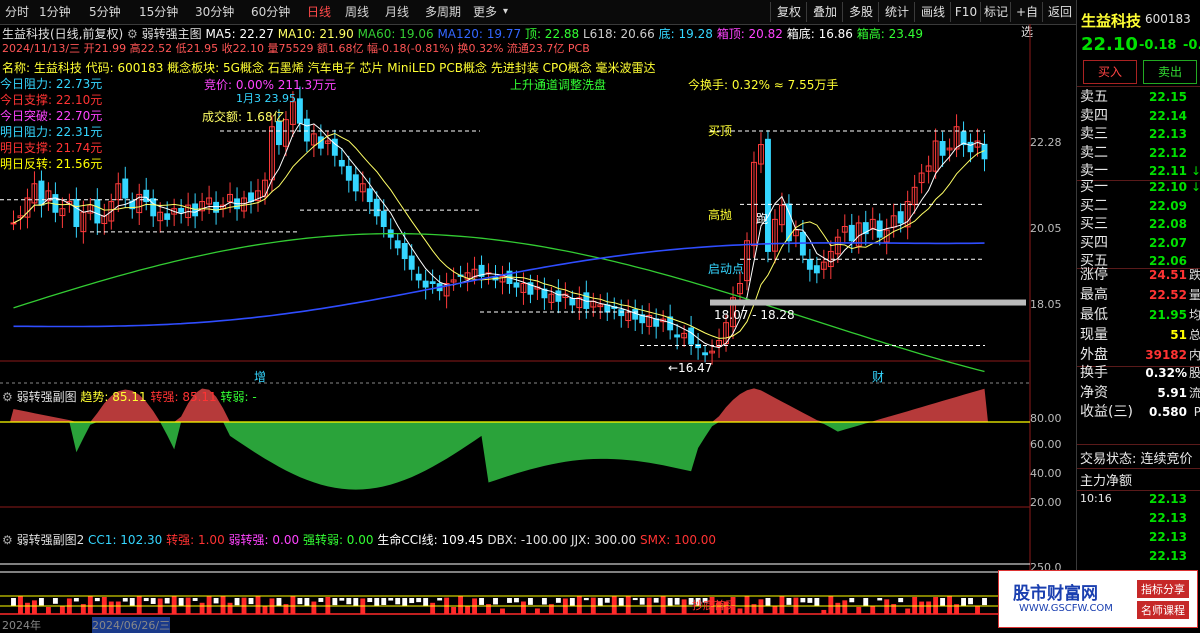 The image size is (1200, 633). What do you see at coordinates (1168, 134) in the screenshot?
I see `ask-row-value: 22.13` at bounding box center [1168, 134].